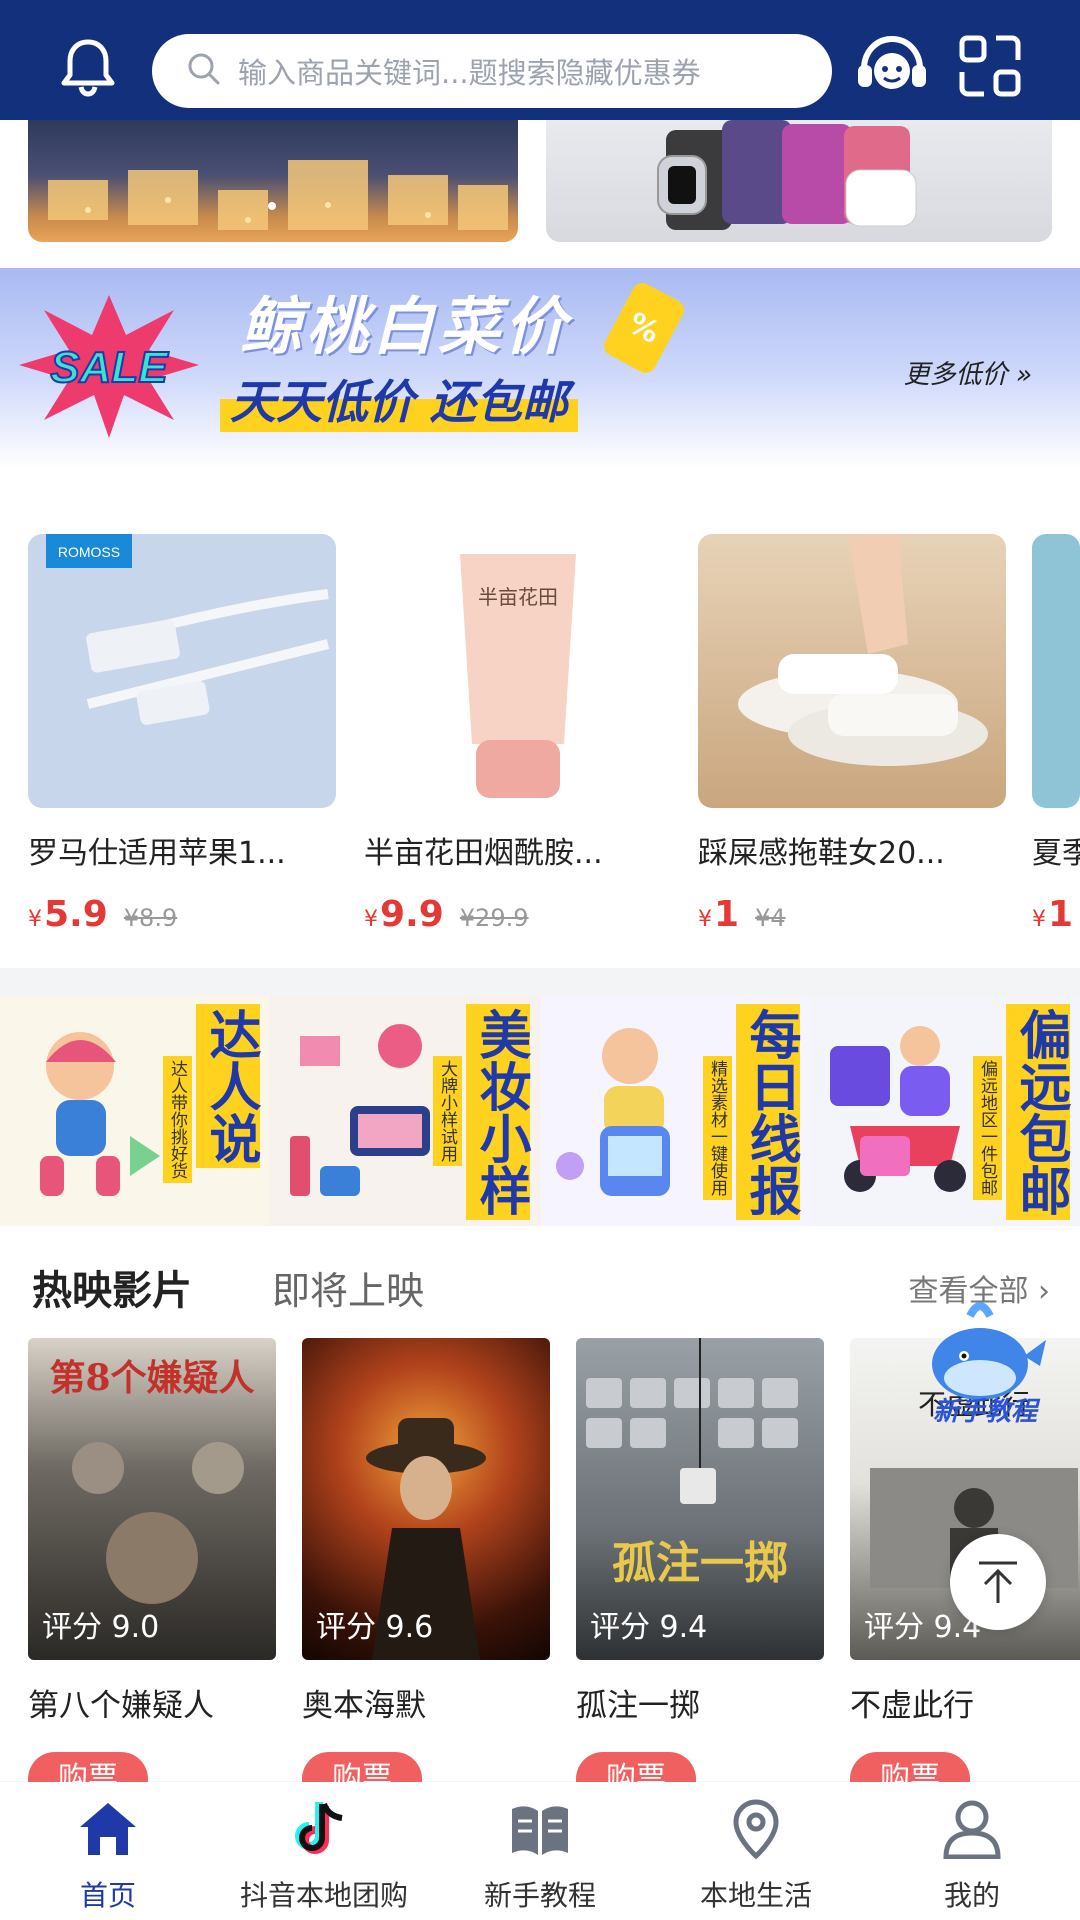  I want to click on carousel-dot, so click(272, 206).